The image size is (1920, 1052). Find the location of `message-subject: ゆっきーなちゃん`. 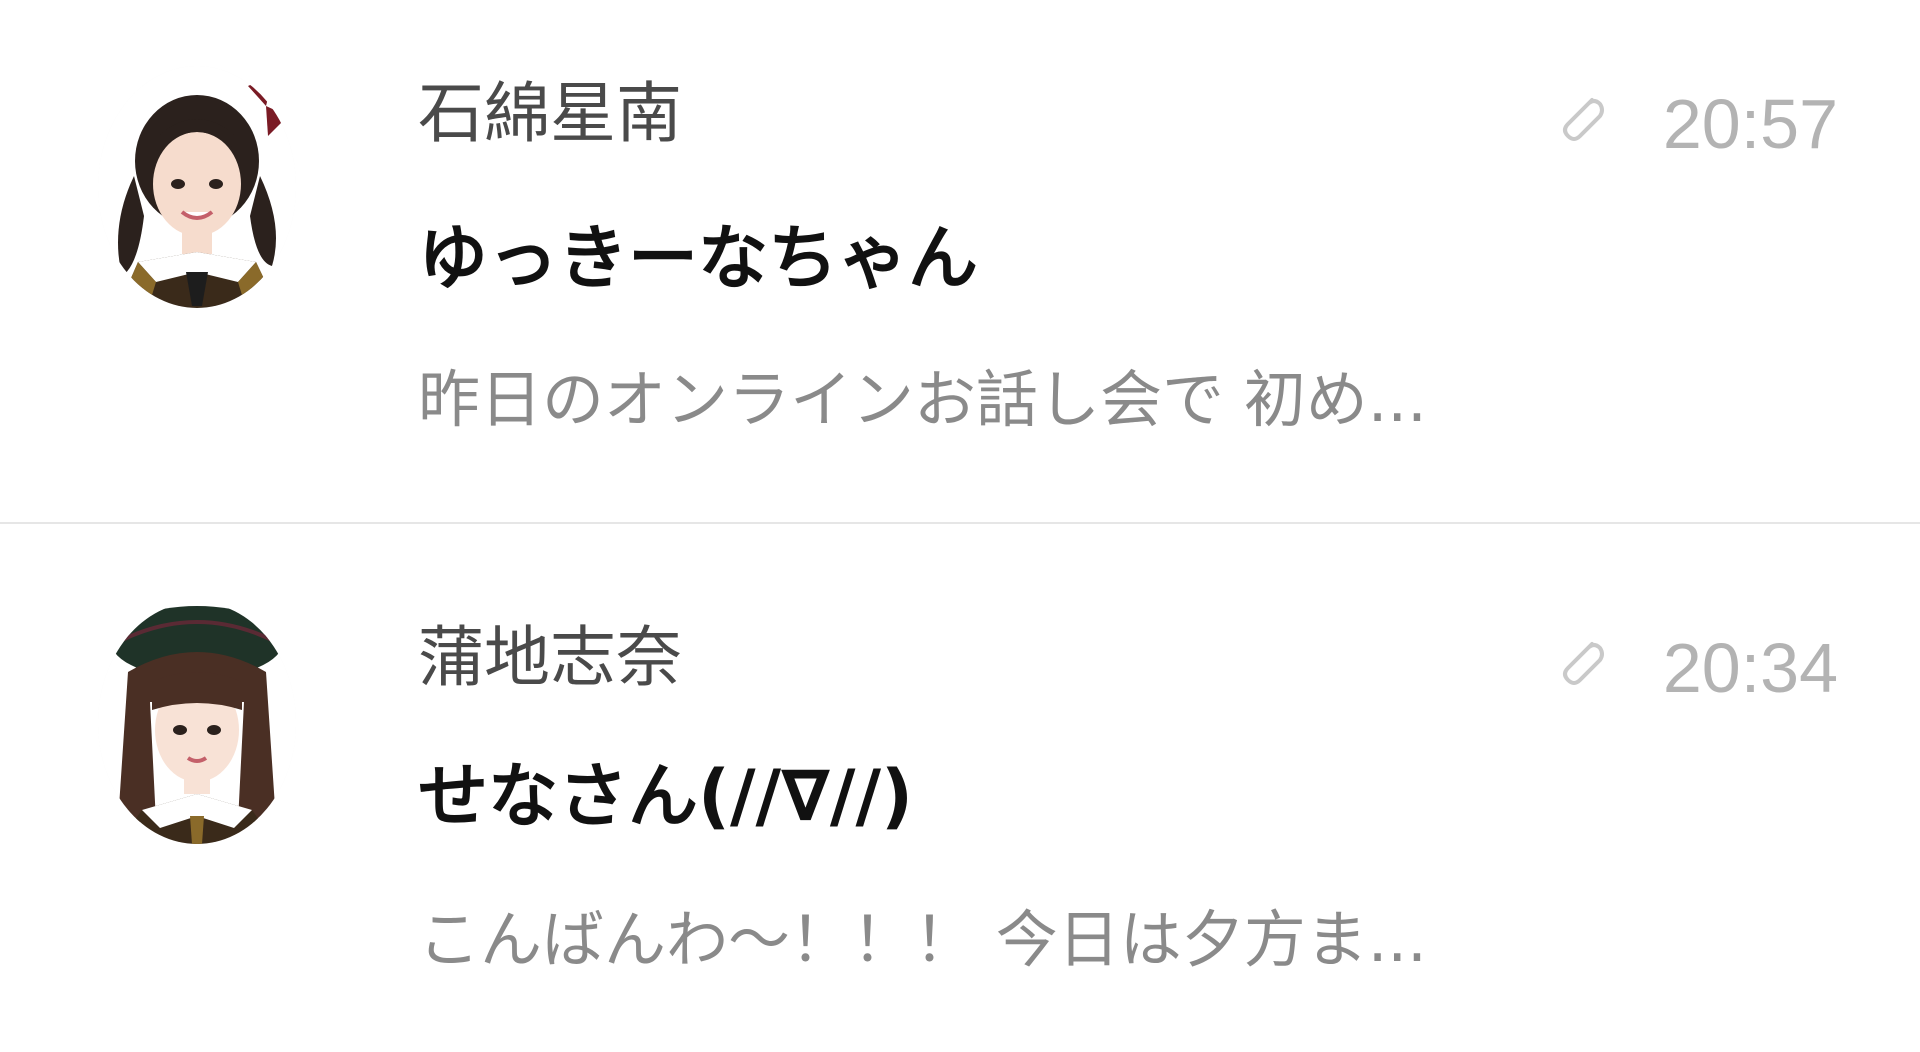

message-subject: ゆっきーなちゃん is located at coordinates (698, 258).